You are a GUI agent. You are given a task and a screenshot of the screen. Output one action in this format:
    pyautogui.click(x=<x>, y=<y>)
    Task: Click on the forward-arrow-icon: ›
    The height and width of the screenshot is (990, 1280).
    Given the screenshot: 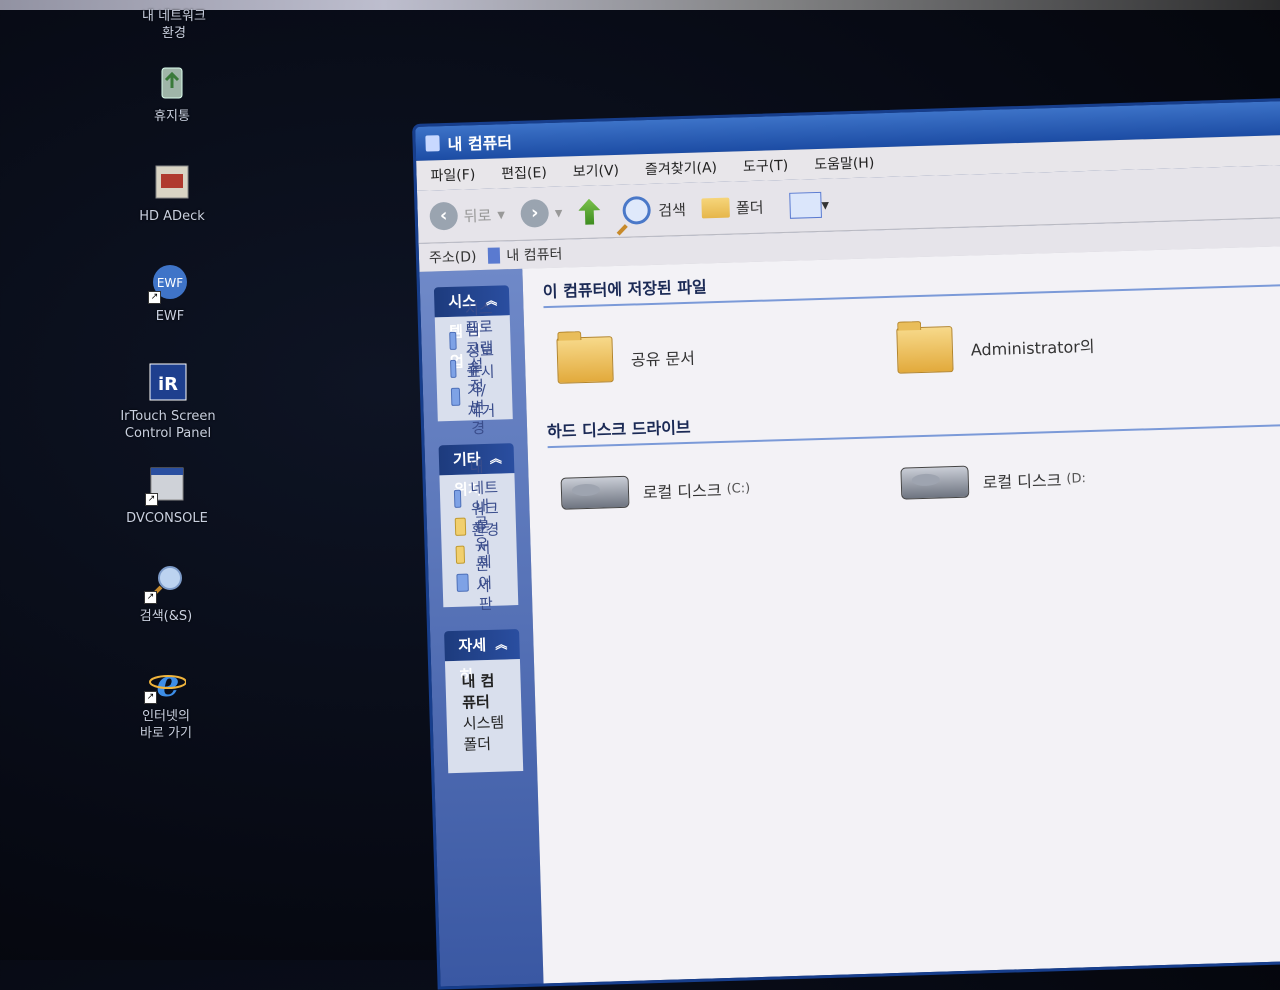 What is the action you would take?
    pyautogui.click(x=535, y=213)
    